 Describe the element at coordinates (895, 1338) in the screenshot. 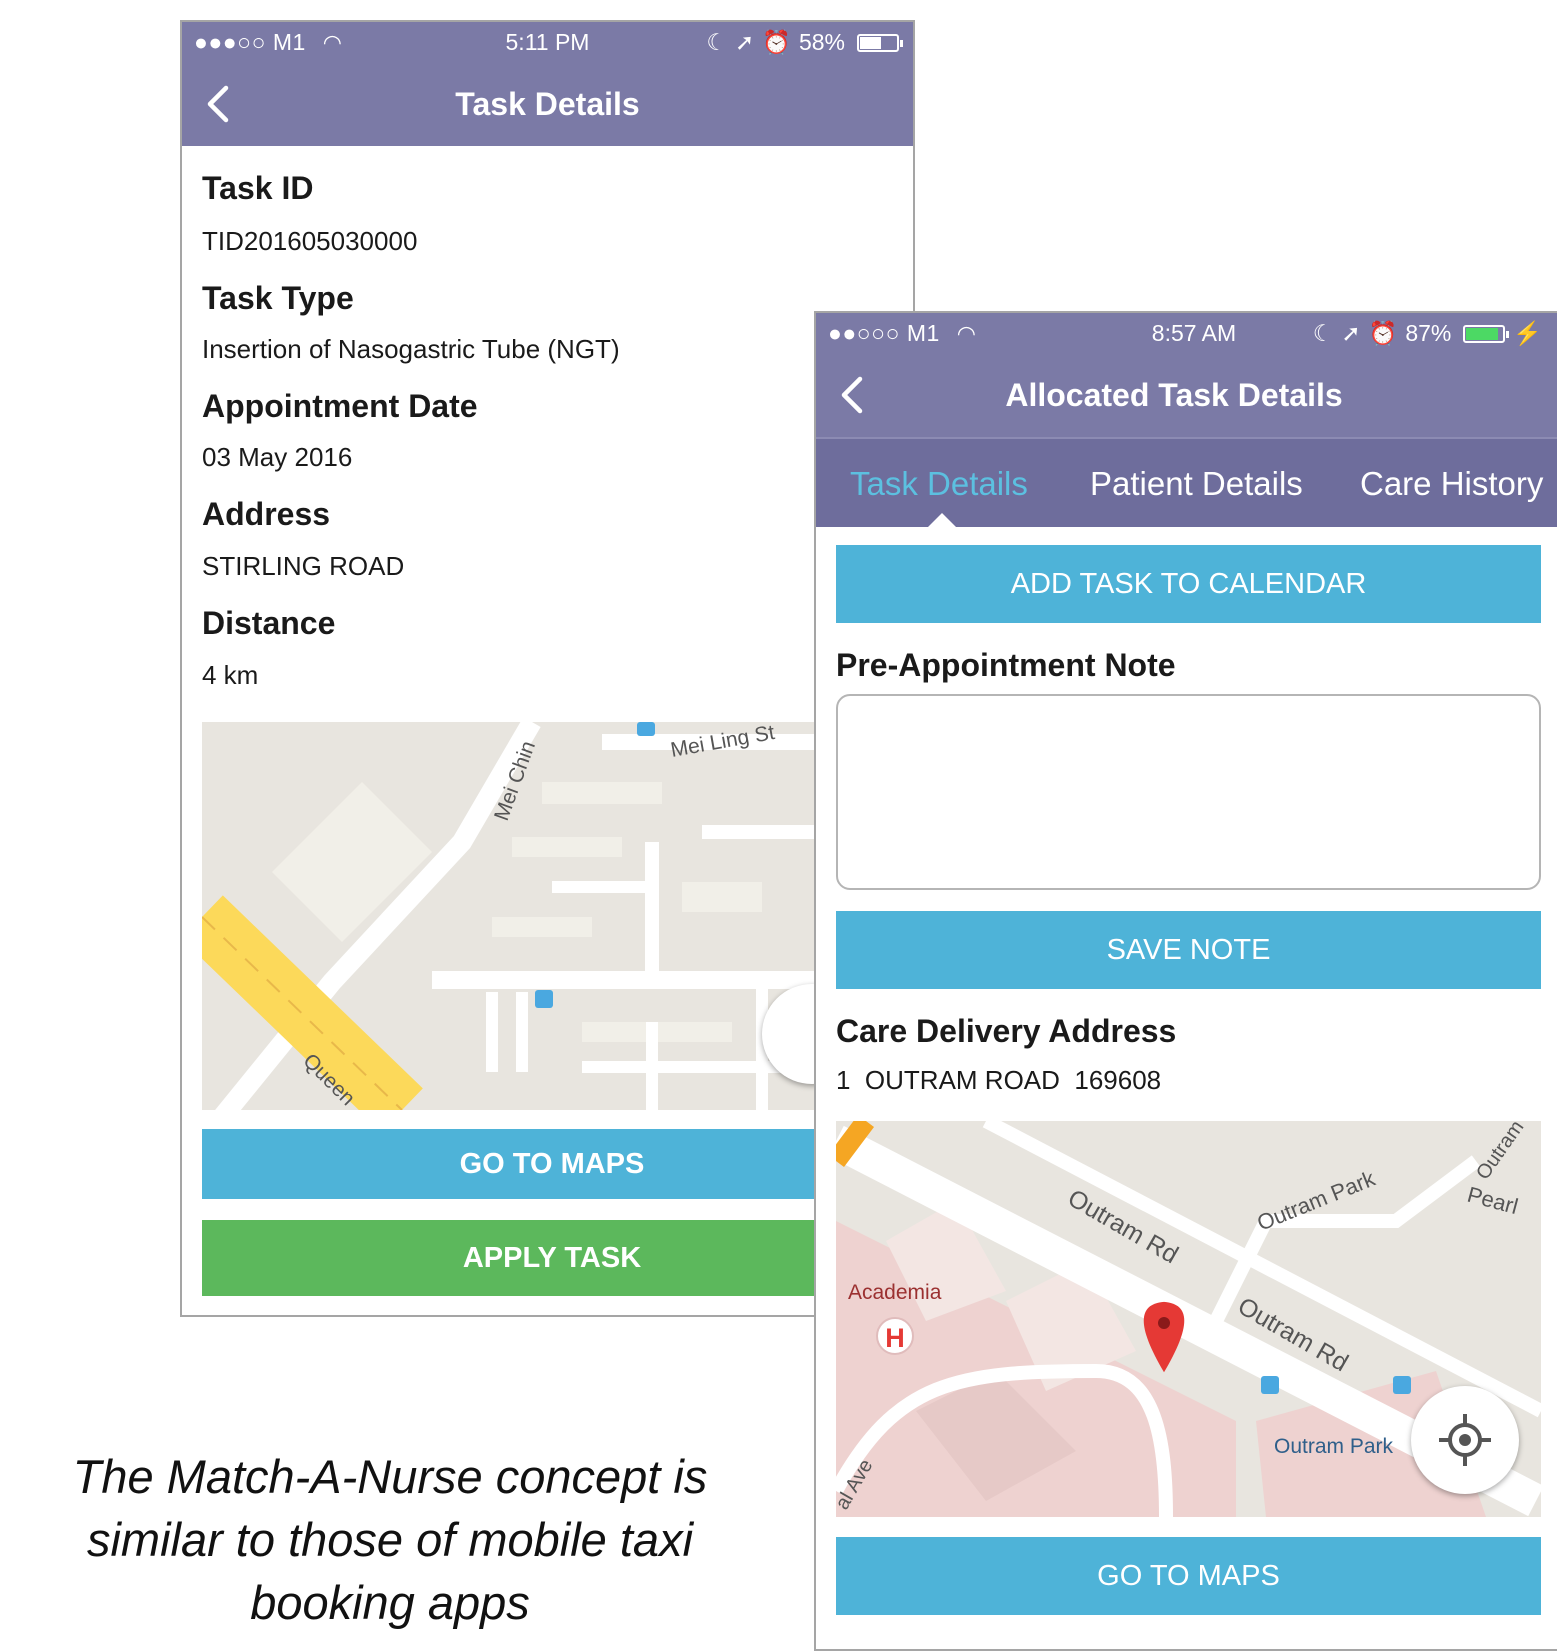

I see `hospital-marker: H` at that location.